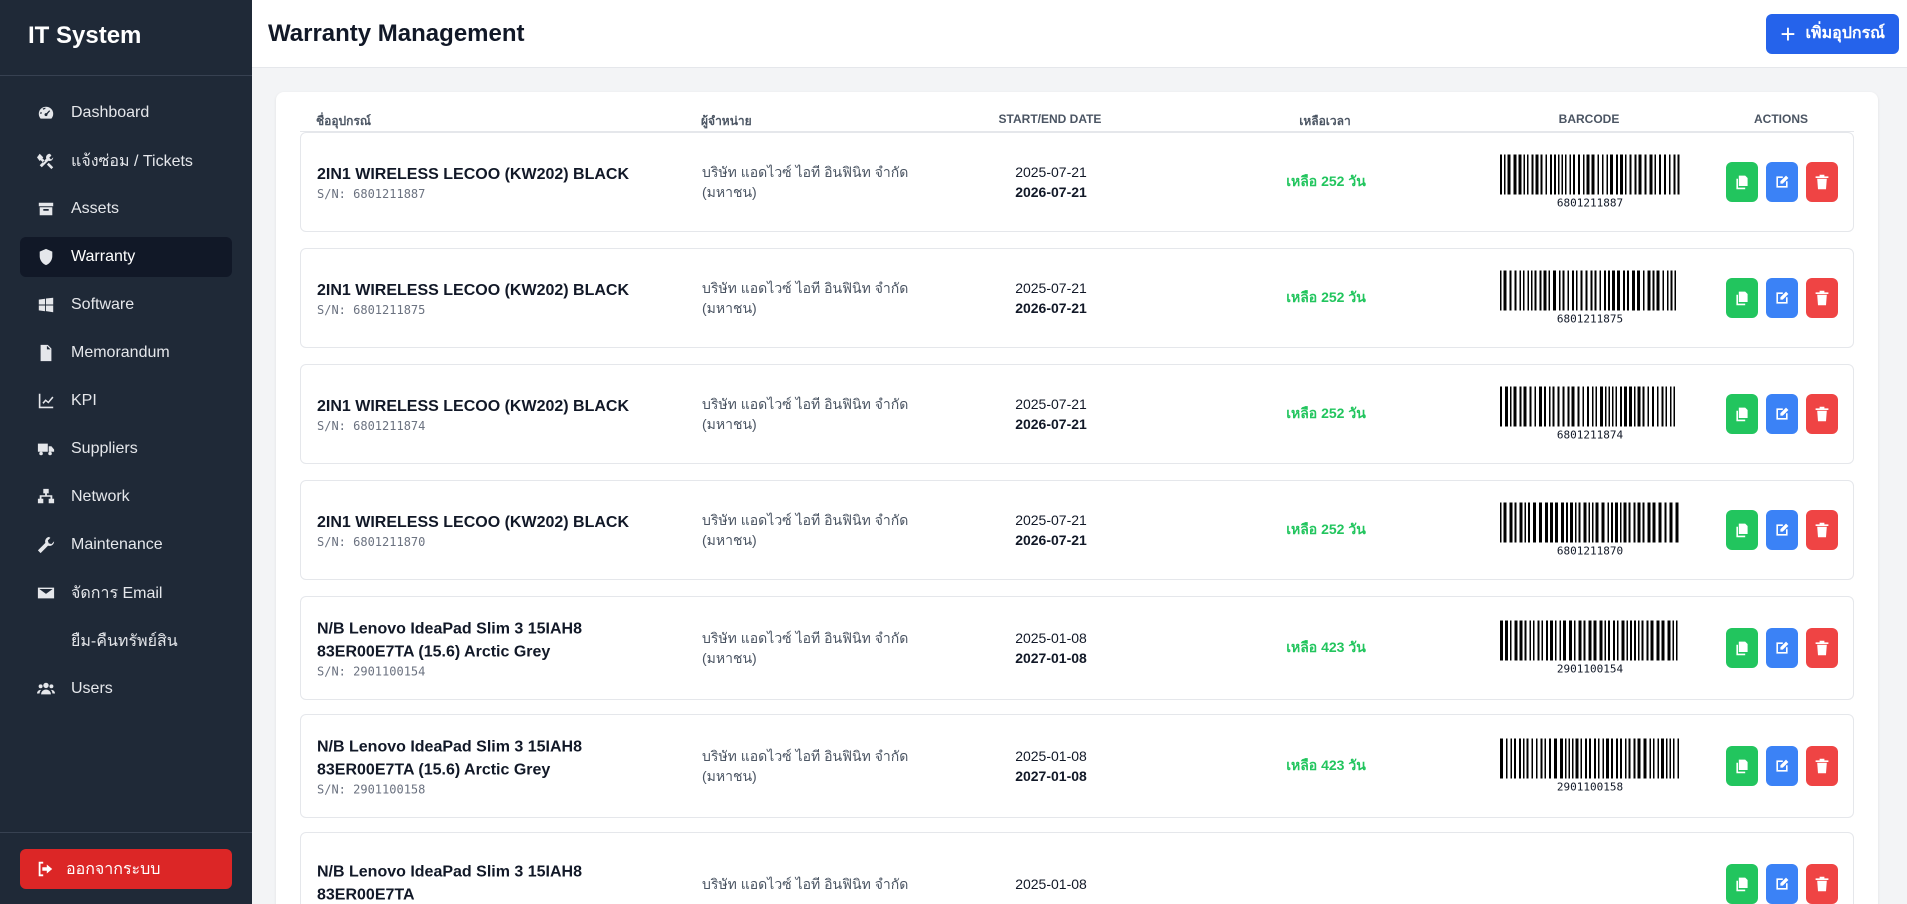  I want to click on sidebar-item-network: Network, so click(126, 497).